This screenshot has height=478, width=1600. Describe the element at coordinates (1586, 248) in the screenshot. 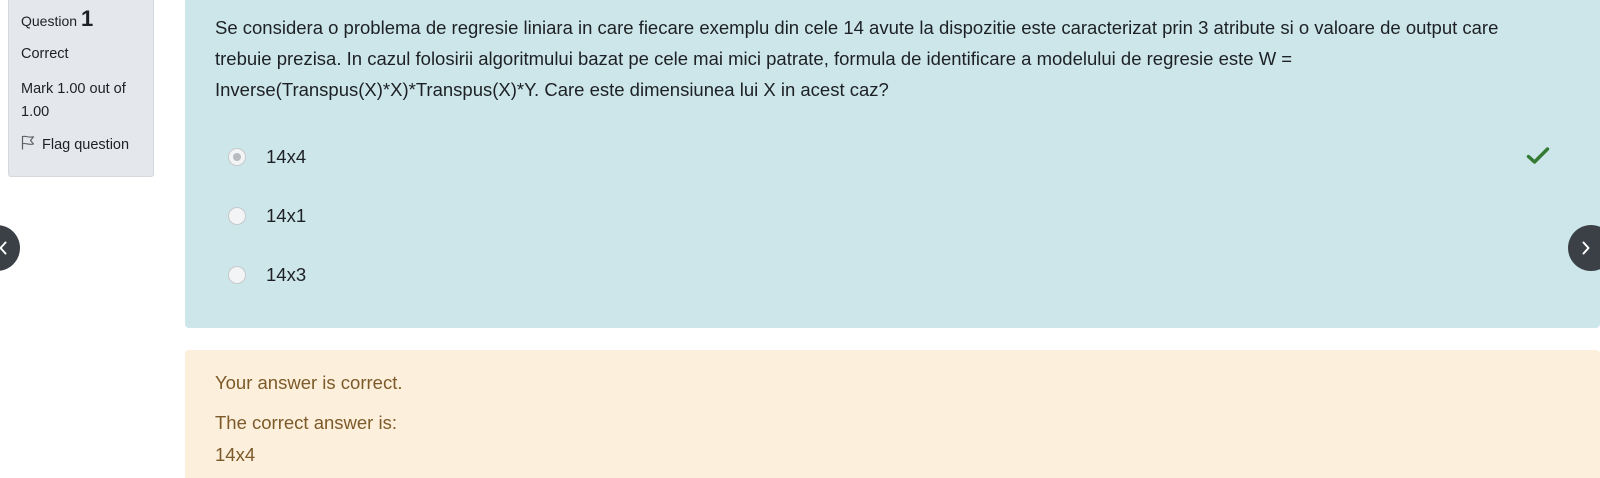

I see `chevron-right-icon` at that location.